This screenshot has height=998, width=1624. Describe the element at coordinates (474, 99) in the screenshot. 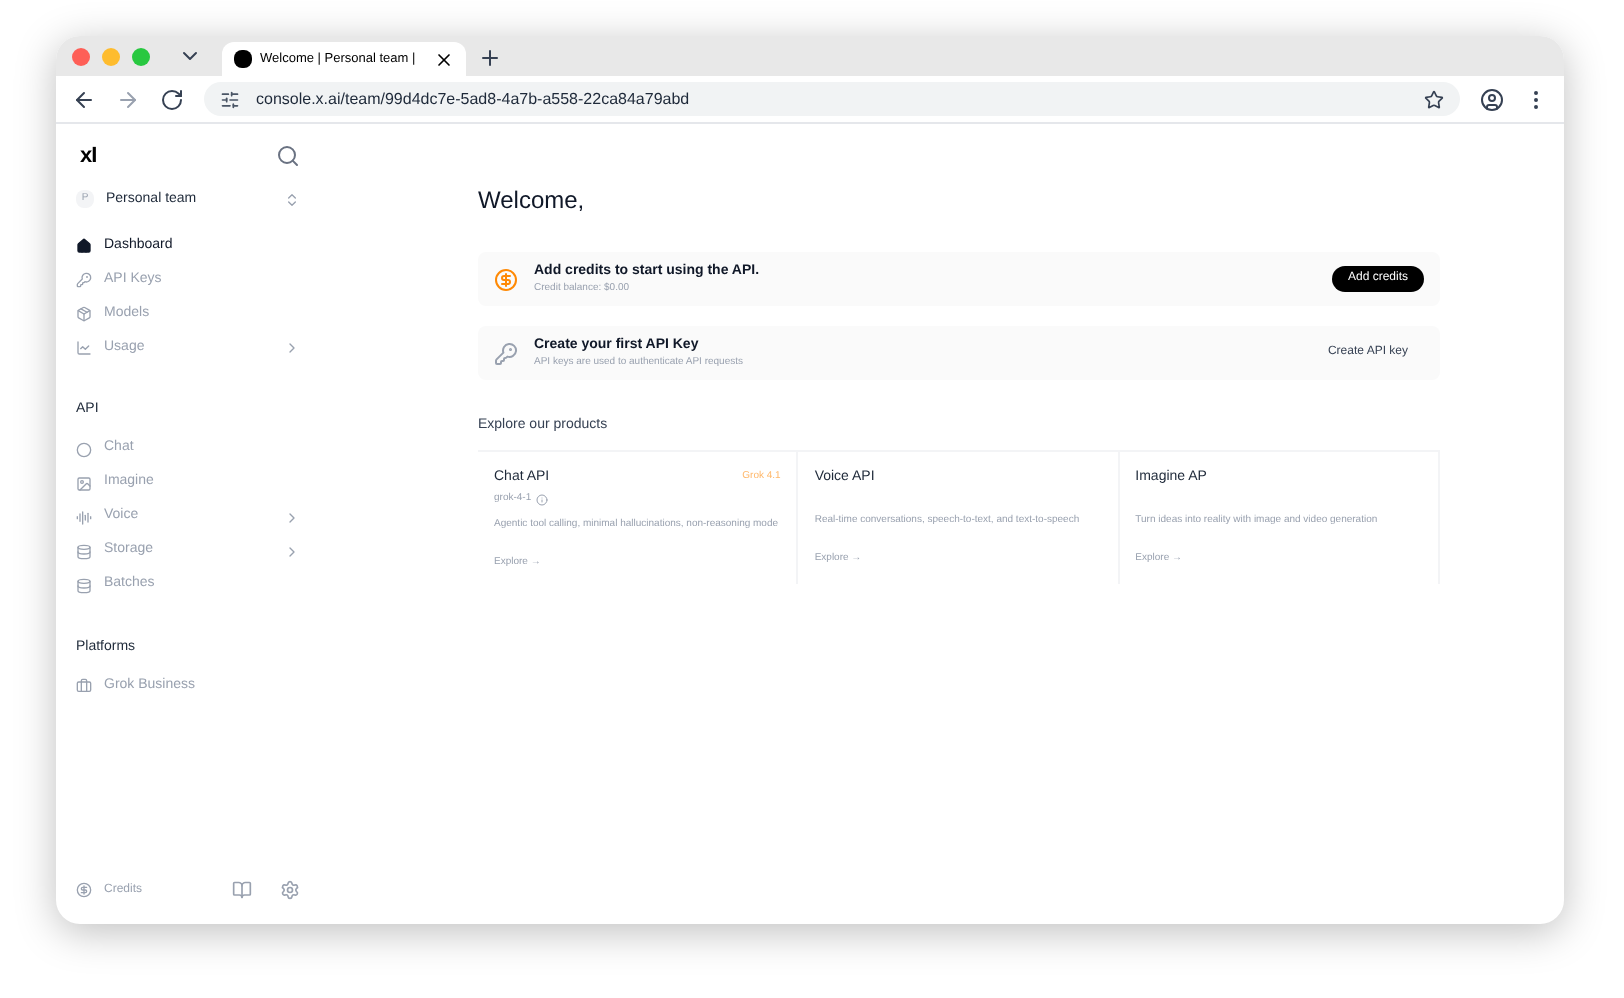

I see `url-text: console.x.ai/team/99d4dc7e-5ad8-4a7b-a558-22ca84a79abd` at that location.